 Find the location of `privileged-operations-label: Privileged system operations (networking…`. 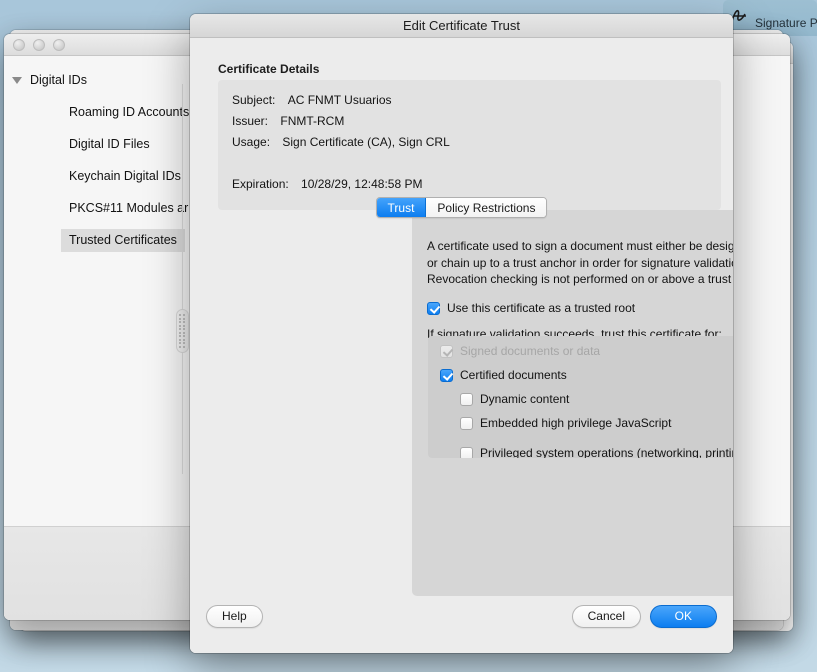

privileged-operations-label: Privileged system operations (networking… is located at coordinates (606, 452).